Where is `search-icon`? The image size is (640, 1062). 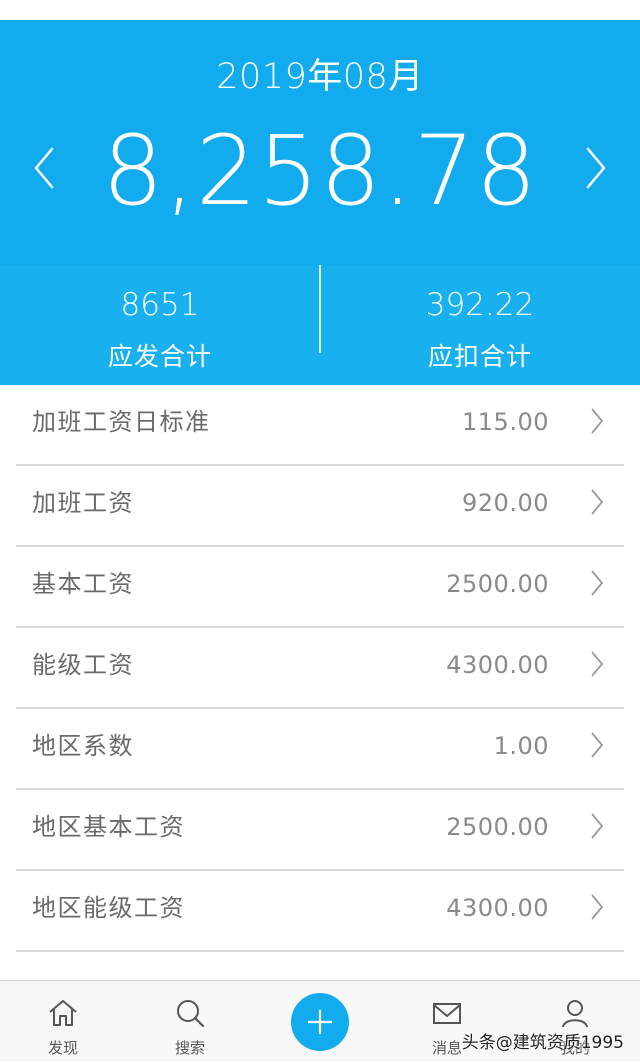 search-icon is located at coordinates (190, 1013).